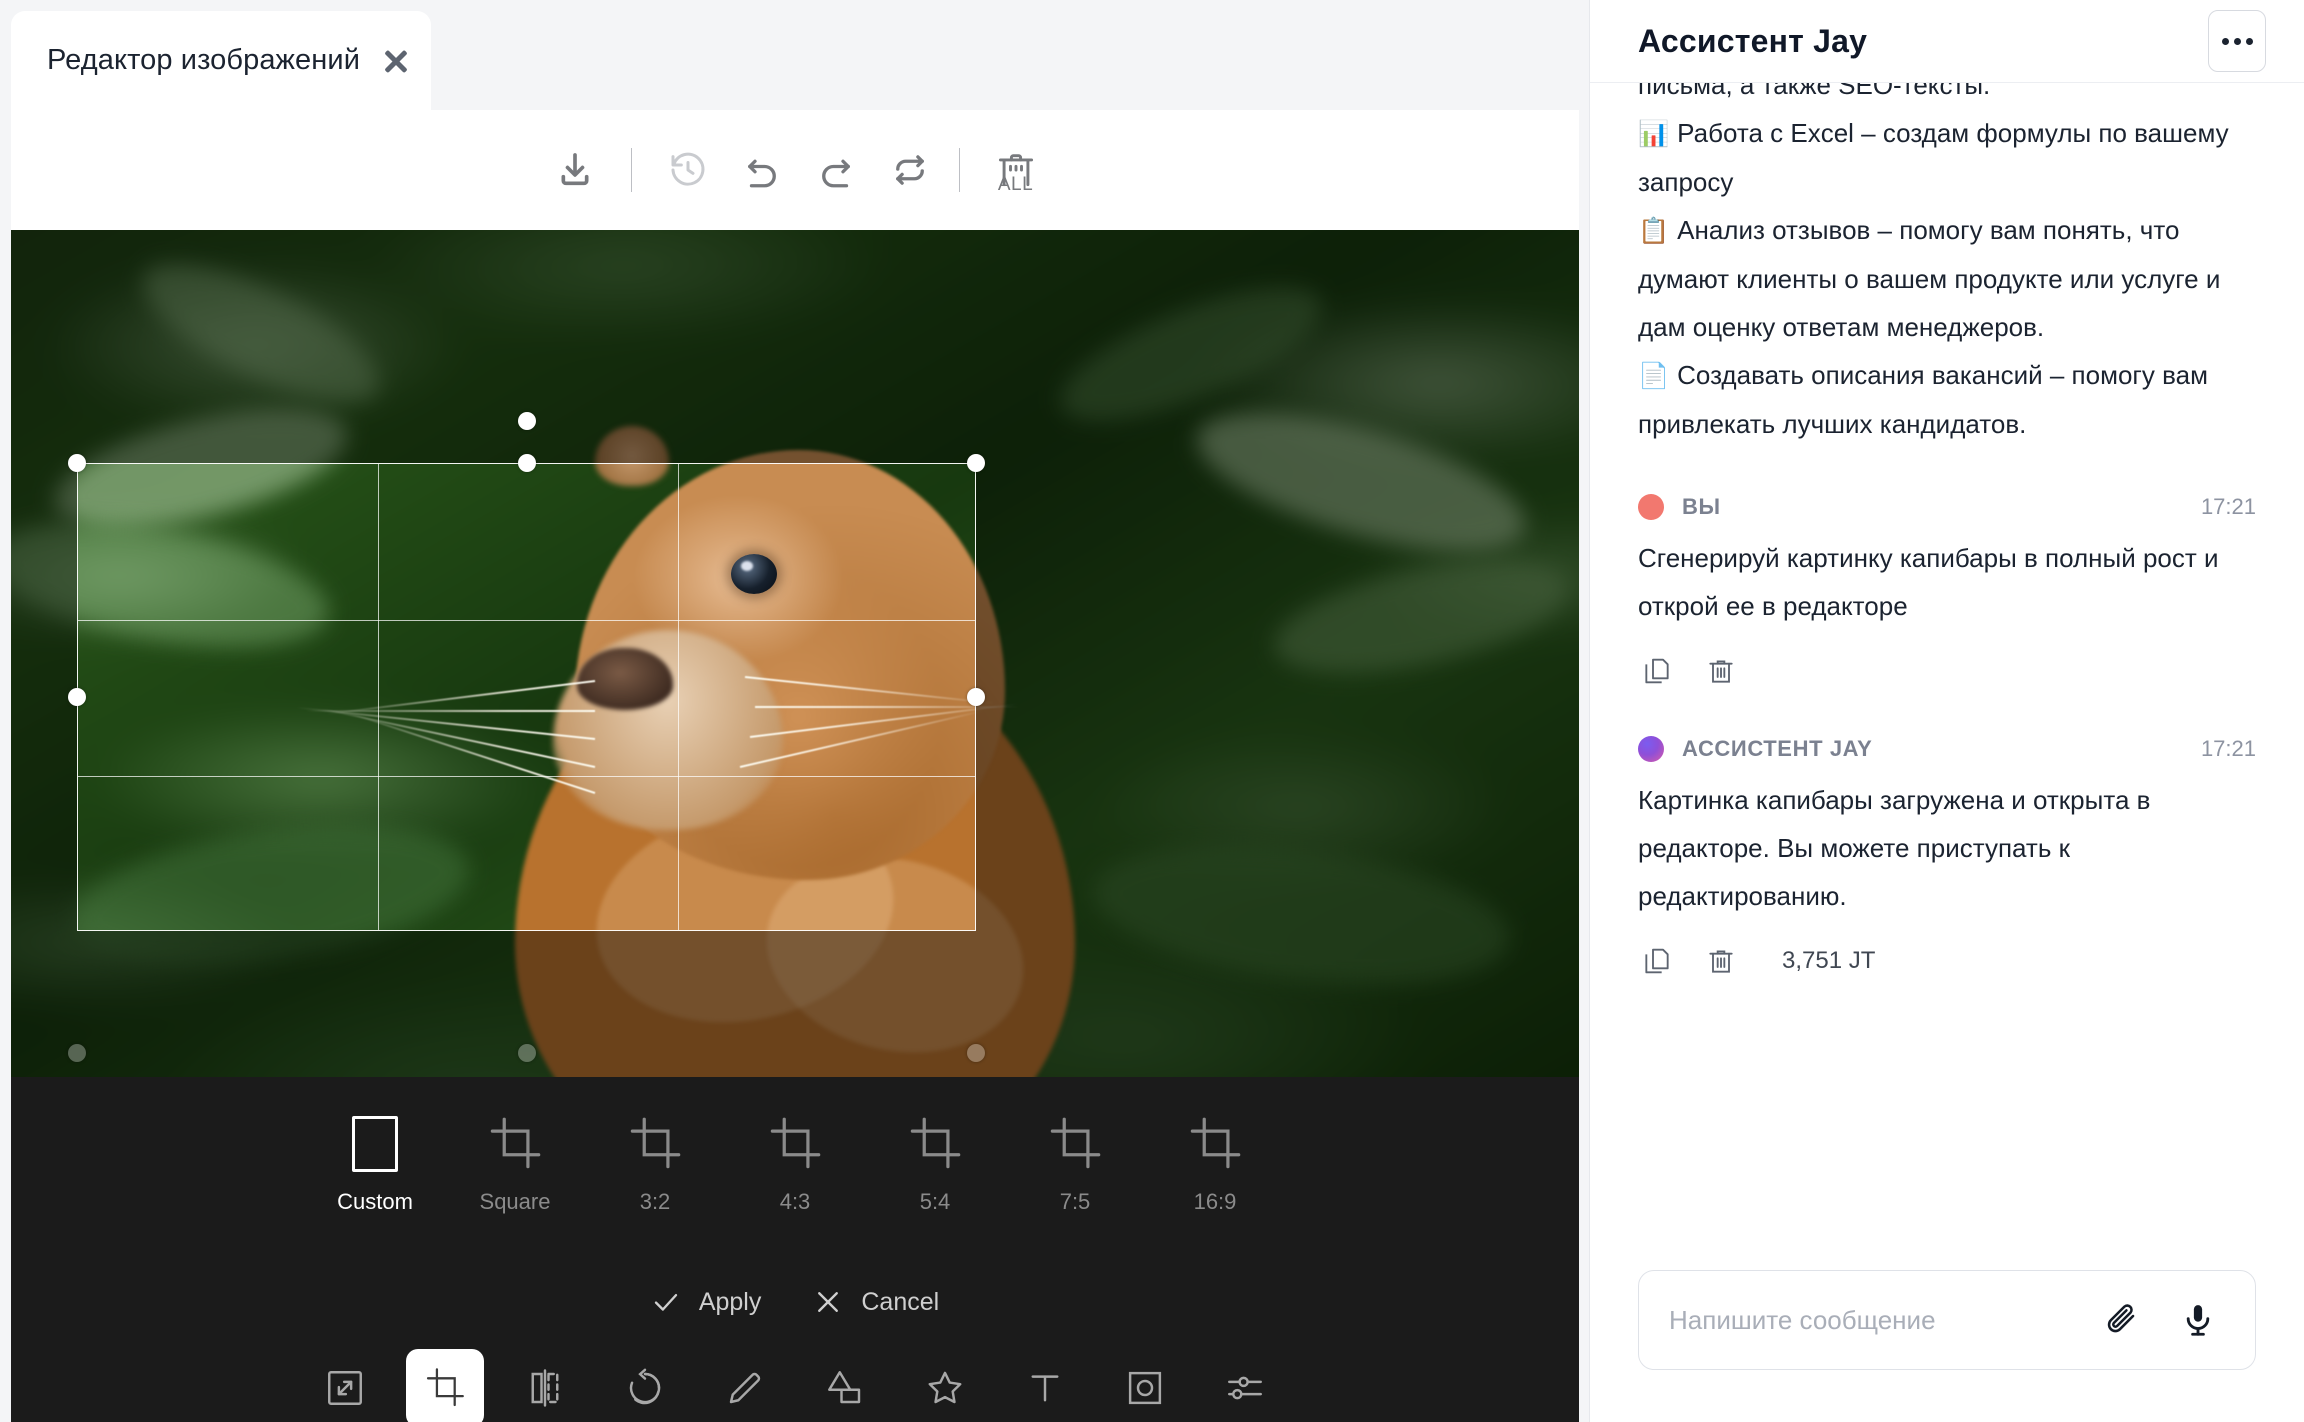 This screenshot has height=1422, width=2304. Describe the element at coordinates (935, 1201) in the screenshot. I see `crop-ratio-label: 5:4` at that location.